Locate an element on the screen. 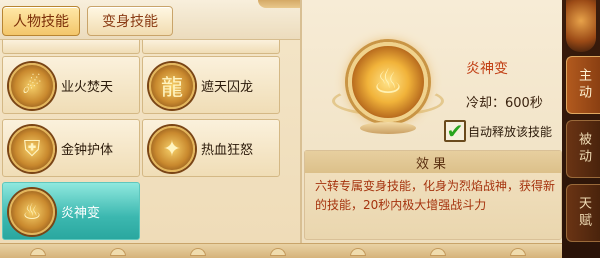 The height and width of the screenshot is (258, 600). rage-warrior-icon: ✦ is located at coordinates (172, 149).